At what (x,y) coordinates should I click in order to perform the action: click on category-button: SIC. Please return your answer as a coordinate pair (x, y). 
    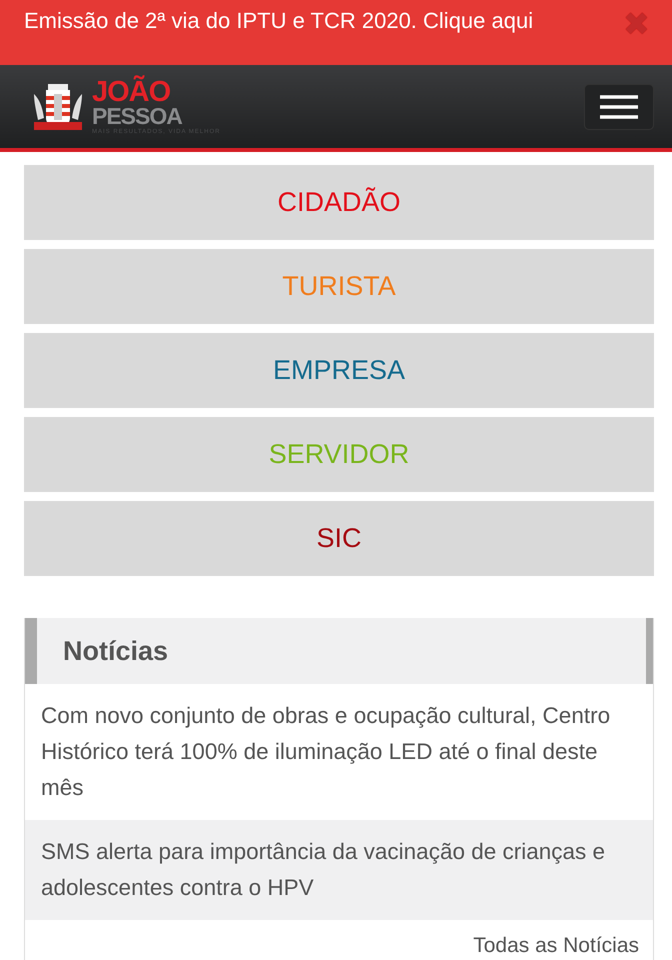
    Looking at the image, I should click on (339, 538).